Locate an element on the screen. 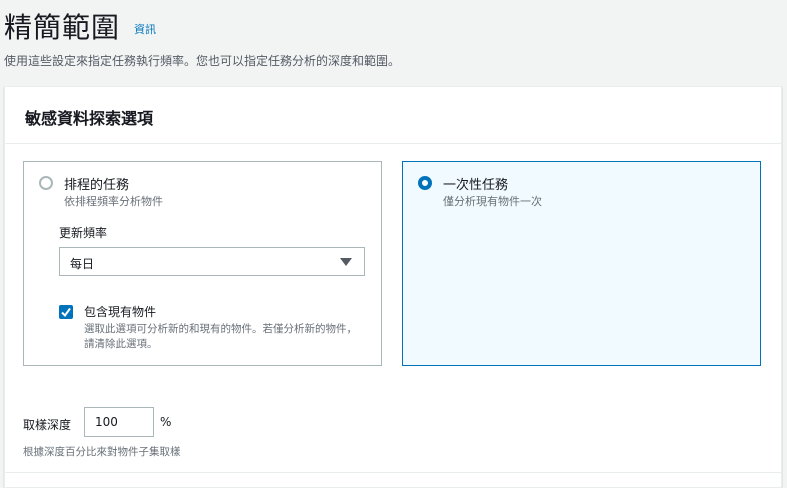 The height and width of the screenshot is (488, 787). sampling-depth-description: 根據深度百分比來對物件子集取樣 is located at coordinates (102, 452).